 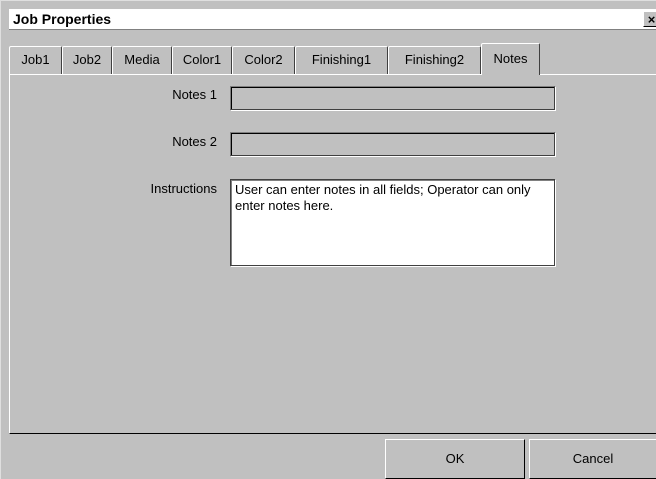 I want to click on tab-job2: Job2, so click(x=87, y=60).